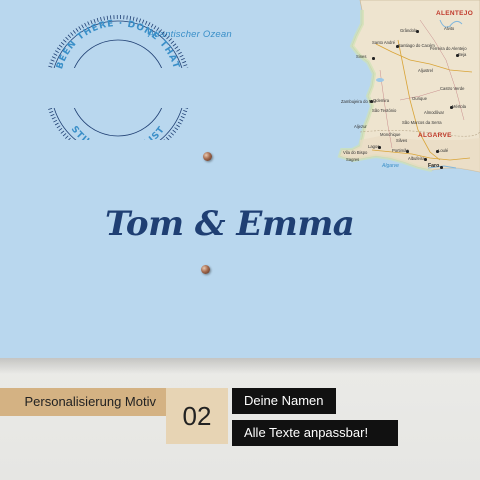  I want to click on city-label: Almodôvar, so click(434, 112).